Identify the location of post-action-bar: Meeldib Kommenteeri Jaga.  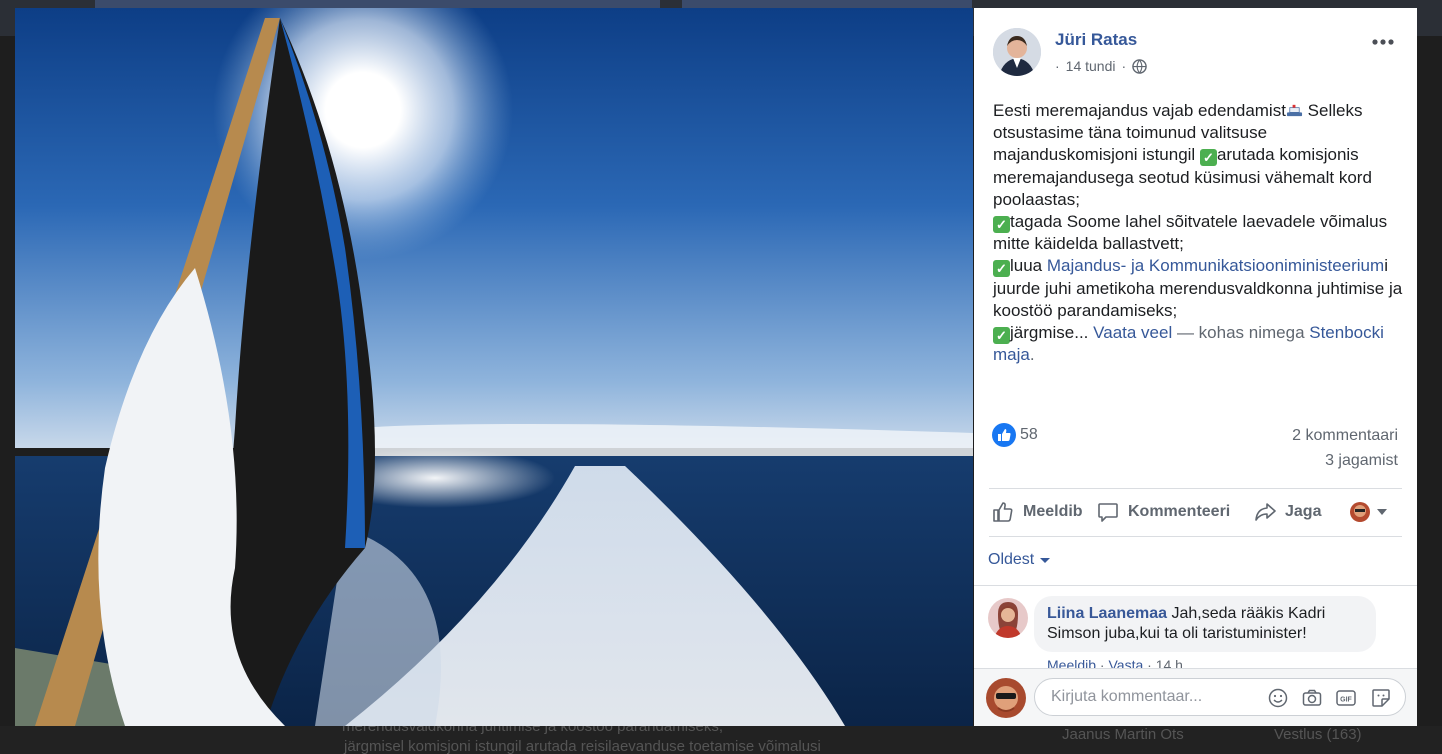
(1195, 512).